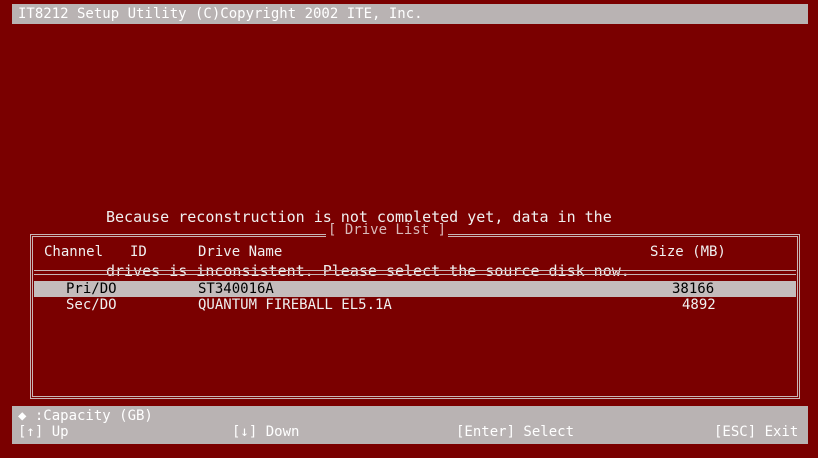  Describe the element at coordinates (85, 416) in the screenshot. I see `capacity-hint: ◆ :Capacity (GB)` at that location.